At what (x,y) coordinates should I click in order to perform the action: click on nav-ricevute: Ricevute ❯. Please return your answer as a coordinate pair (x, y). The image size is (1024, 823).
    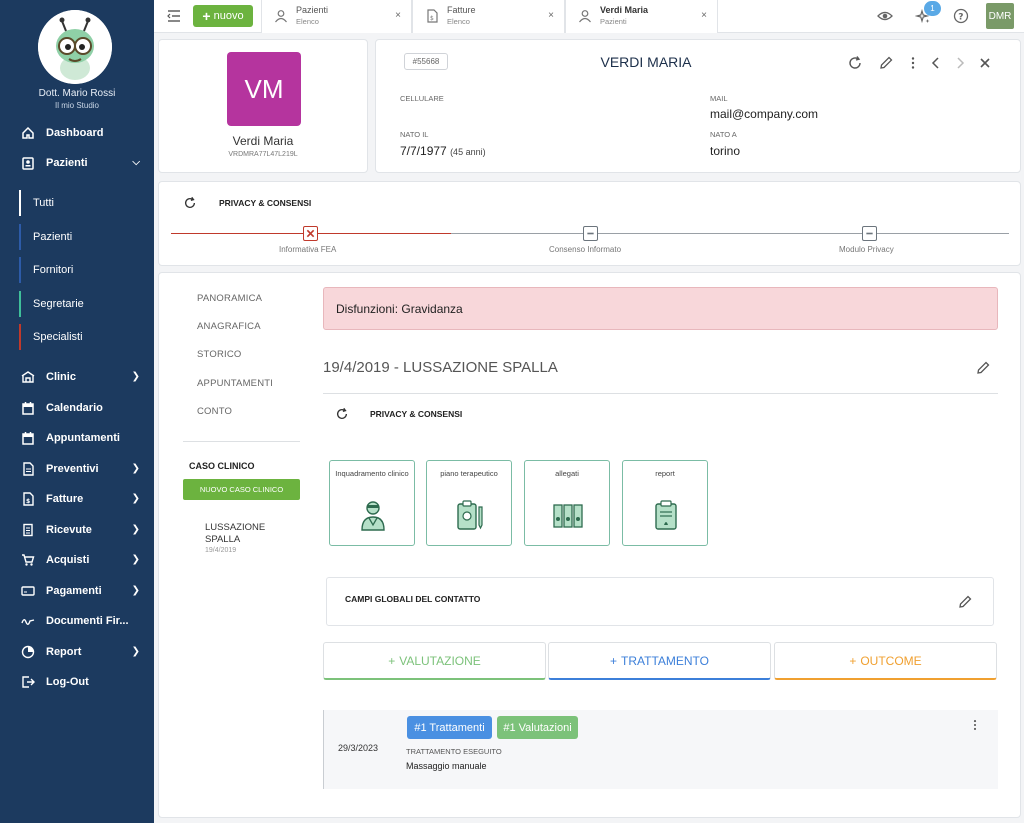
    Looking at the image, I should click on (77, 530).